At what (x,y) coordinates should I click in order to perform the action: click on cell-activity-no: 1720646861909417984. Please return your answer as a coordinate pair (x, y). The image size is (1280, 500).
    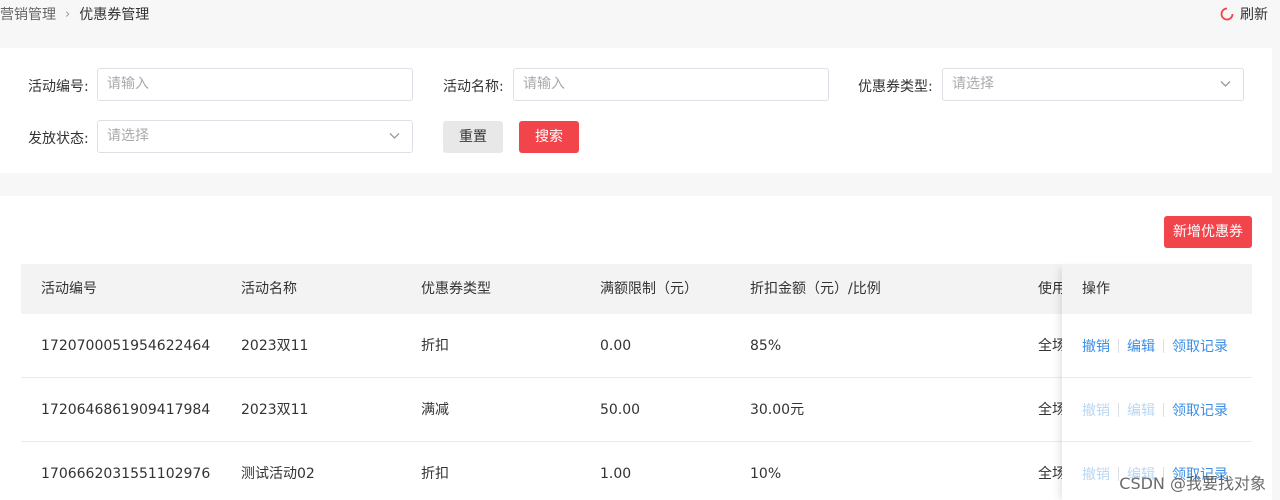
    Looking at the image, I should click on (126, 410).